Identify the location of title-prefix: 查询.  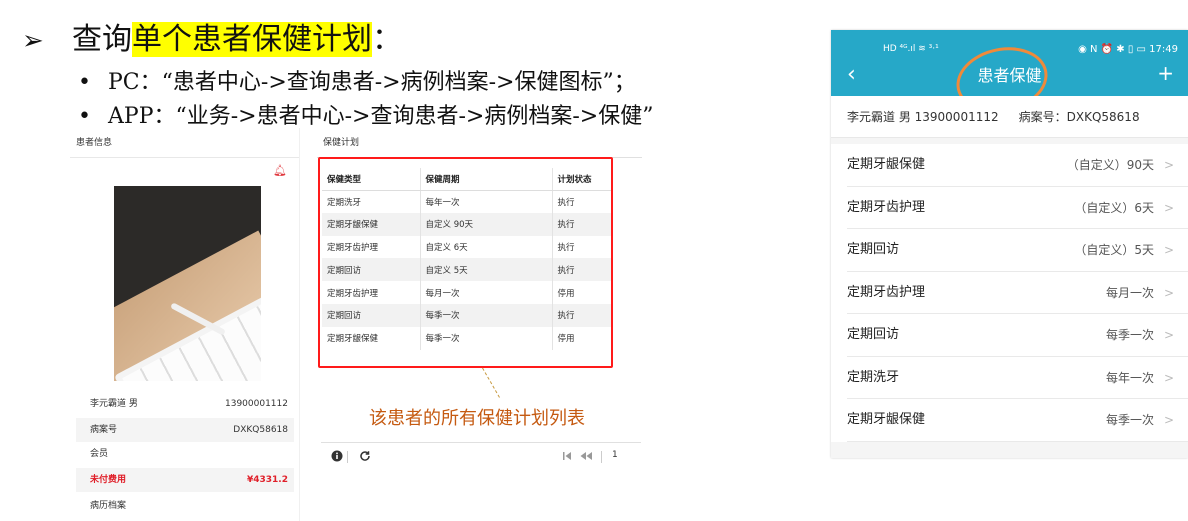
(102, 39).